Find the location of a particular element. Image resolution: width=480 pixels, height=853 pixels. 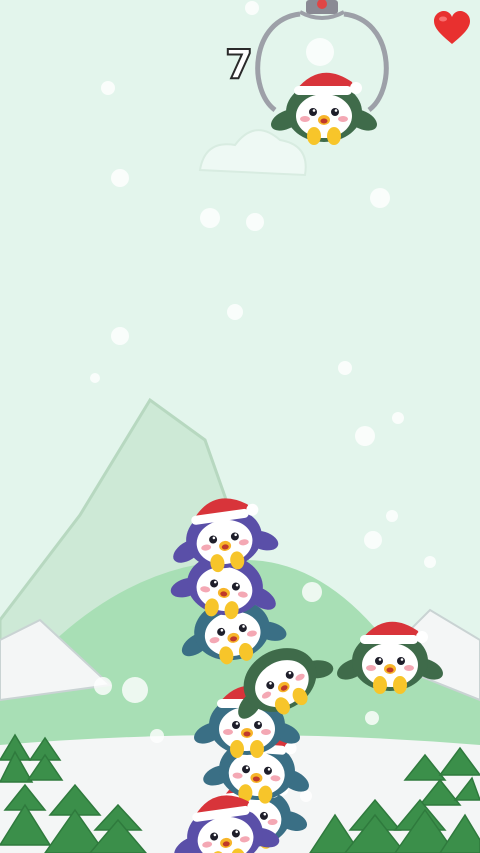

heart-icon is located at coordinates (452, 28).